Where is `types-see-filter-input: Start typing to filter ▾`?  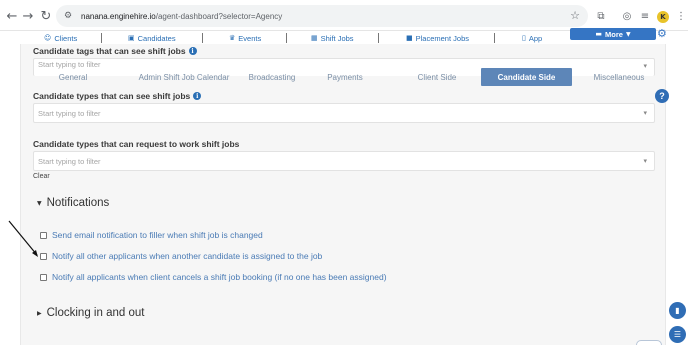 types-see-filter-input: Start typing to filter ▾ is located at coordinates (344, 113).